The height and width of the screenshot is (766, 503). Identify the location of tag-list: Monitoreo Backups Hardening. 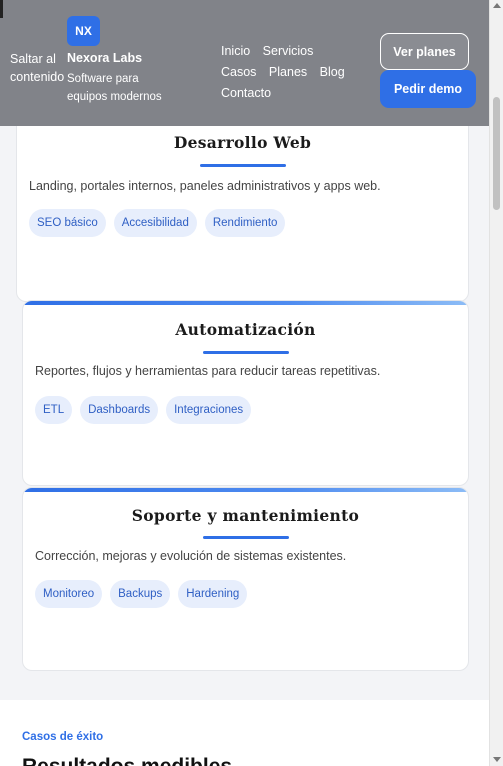
(141, 594).